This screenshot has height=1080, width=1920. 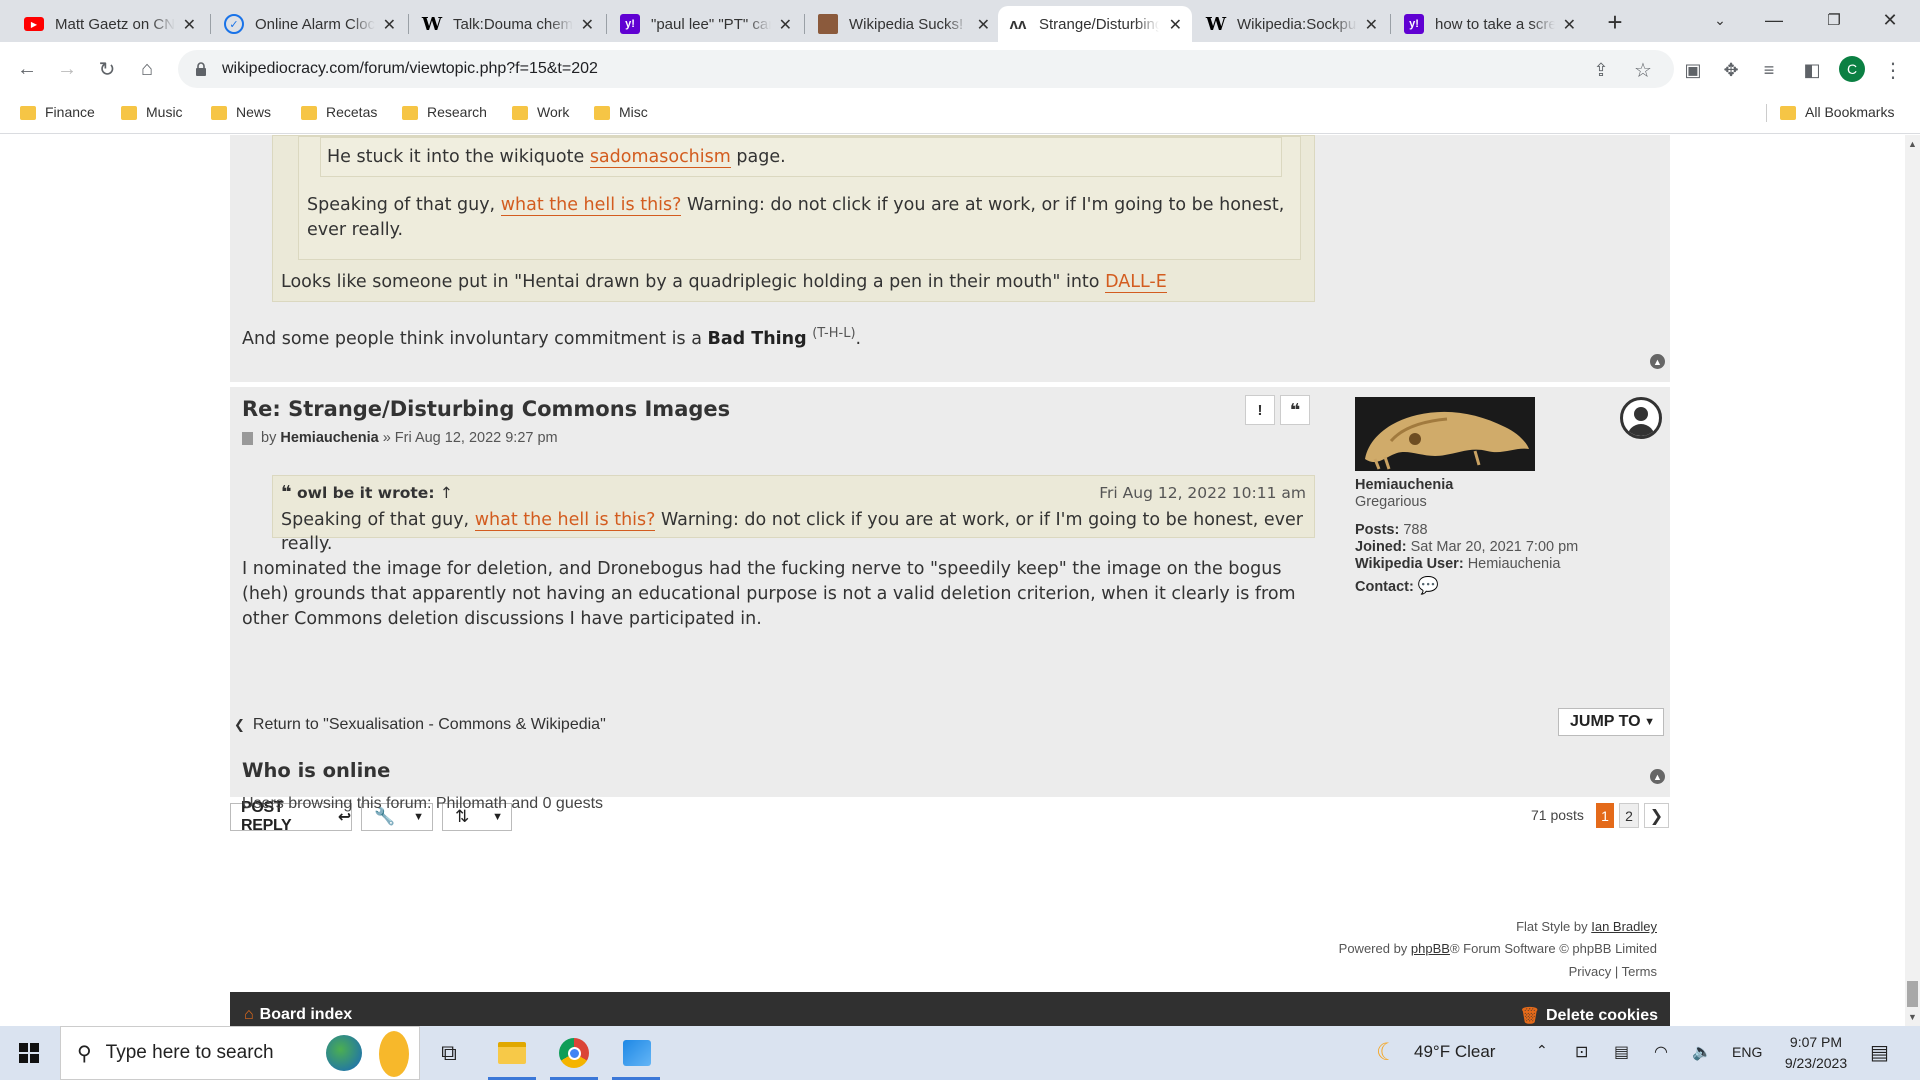 I want to click on side-panel-icon: ◧, so click(x=1812, y=70).